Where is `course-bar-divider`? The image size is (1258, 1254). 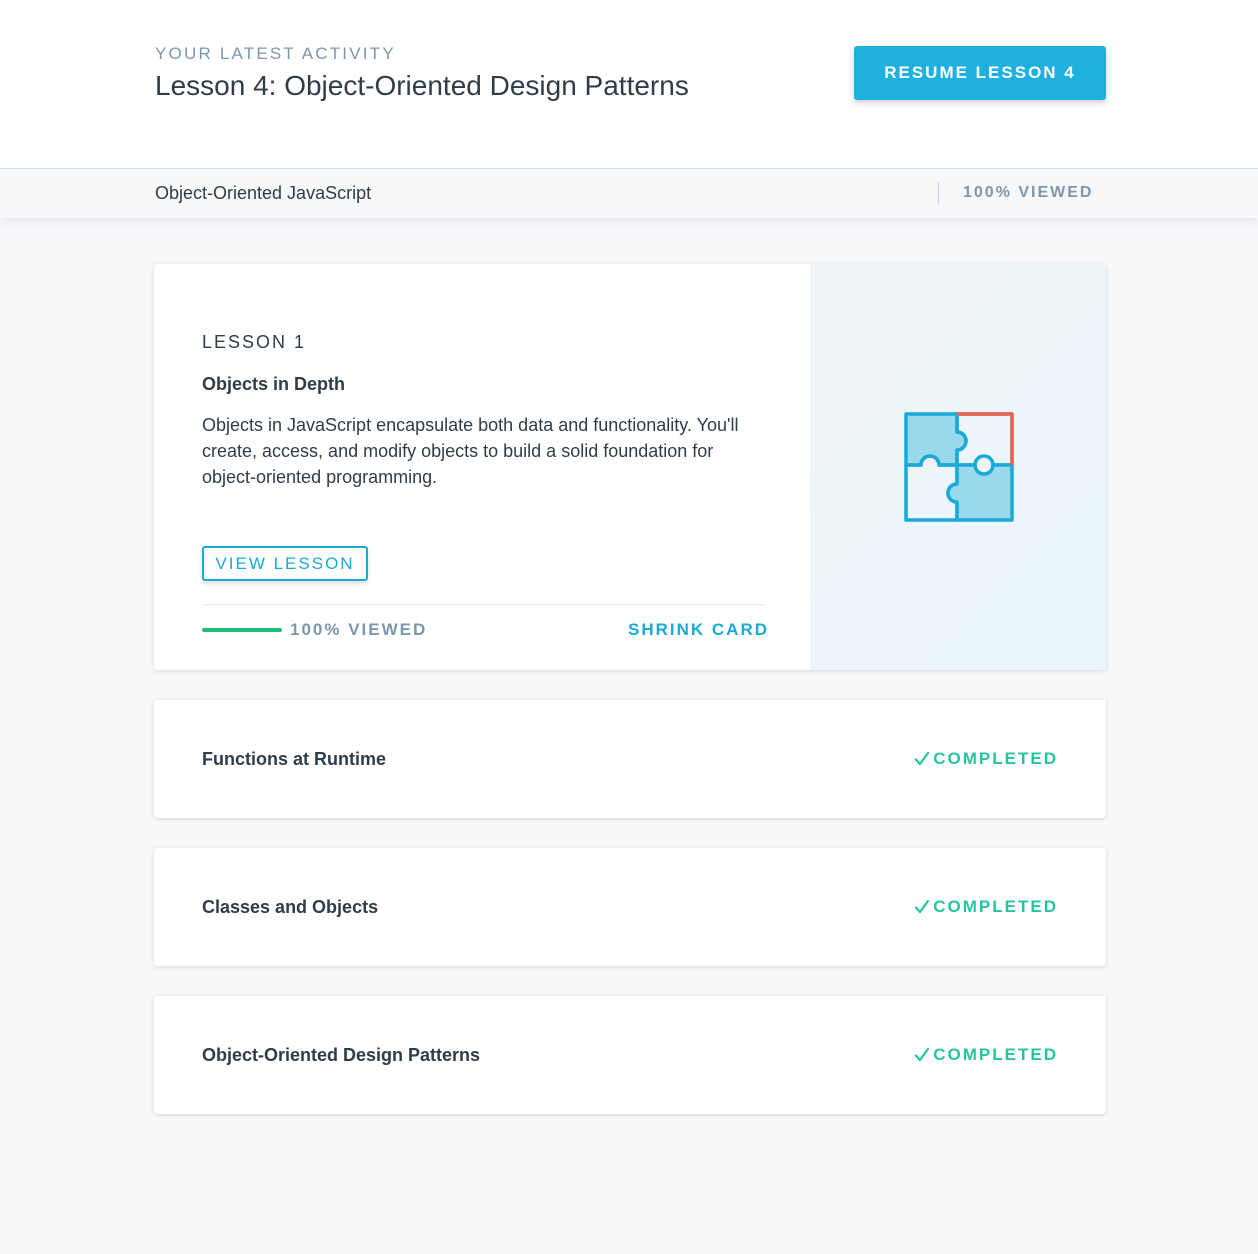
course-bar-divider is located at coordinates (938, 193).